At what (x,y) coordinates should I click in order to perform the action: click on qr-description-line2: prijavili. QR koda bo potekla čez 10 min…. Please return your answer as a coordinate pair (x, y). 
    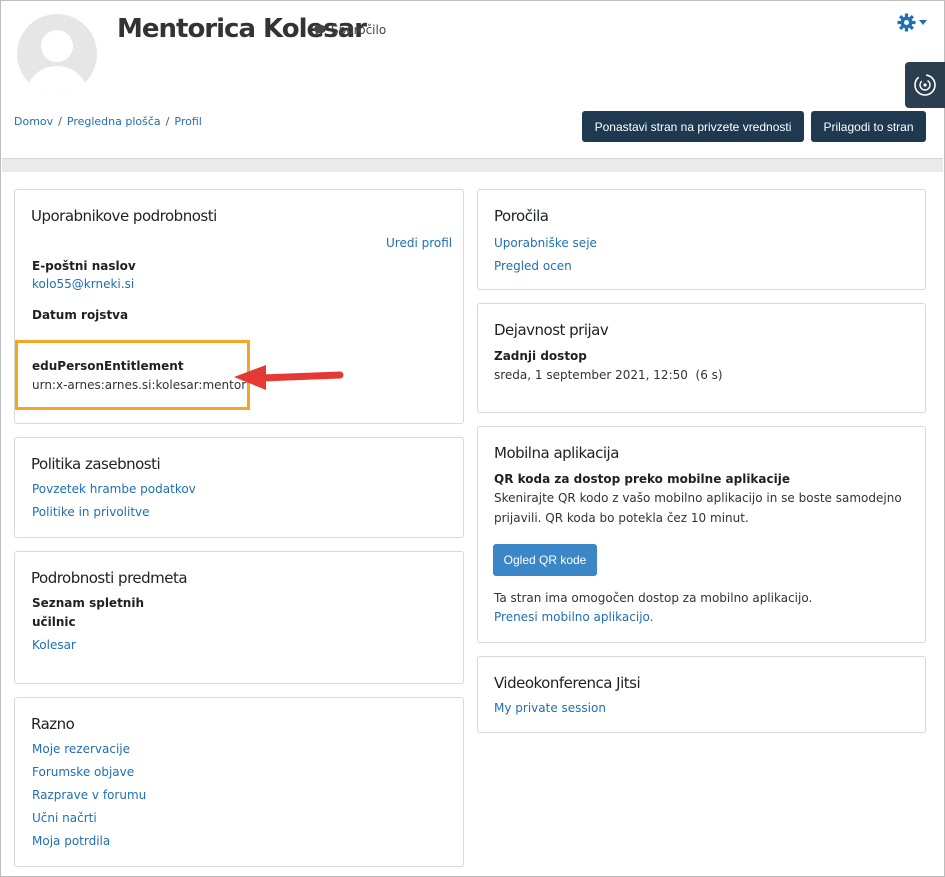
    Looking at the image, I should click on (621, 518).